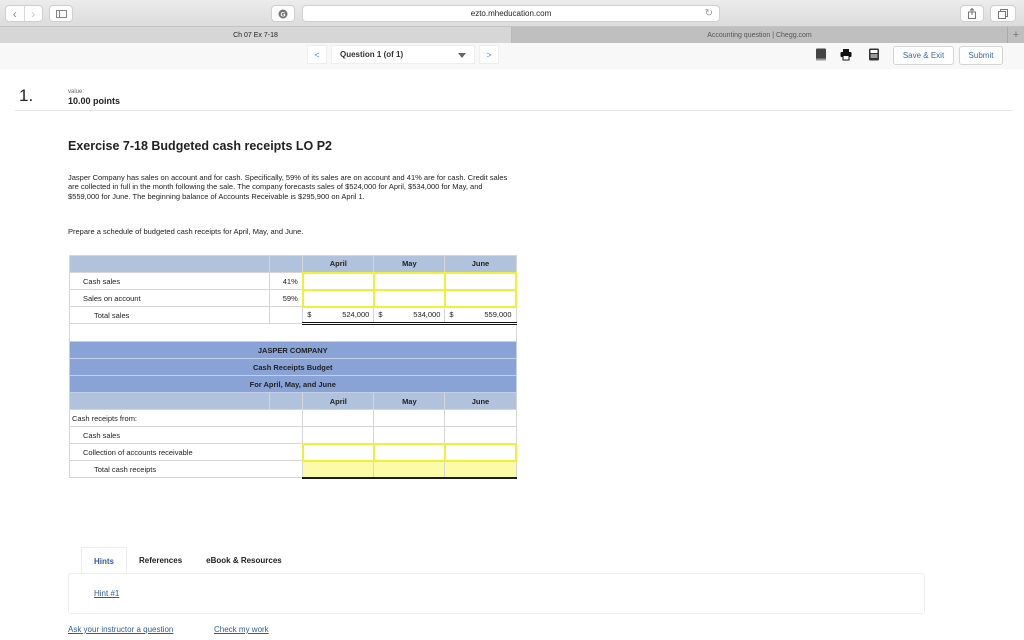 Image resolution: width=1024 pixels, height=640 pixels. What do you see at coordinates (846, 54) in the screenshot?
I see `printer-icon` at bounding box center [846, 54].